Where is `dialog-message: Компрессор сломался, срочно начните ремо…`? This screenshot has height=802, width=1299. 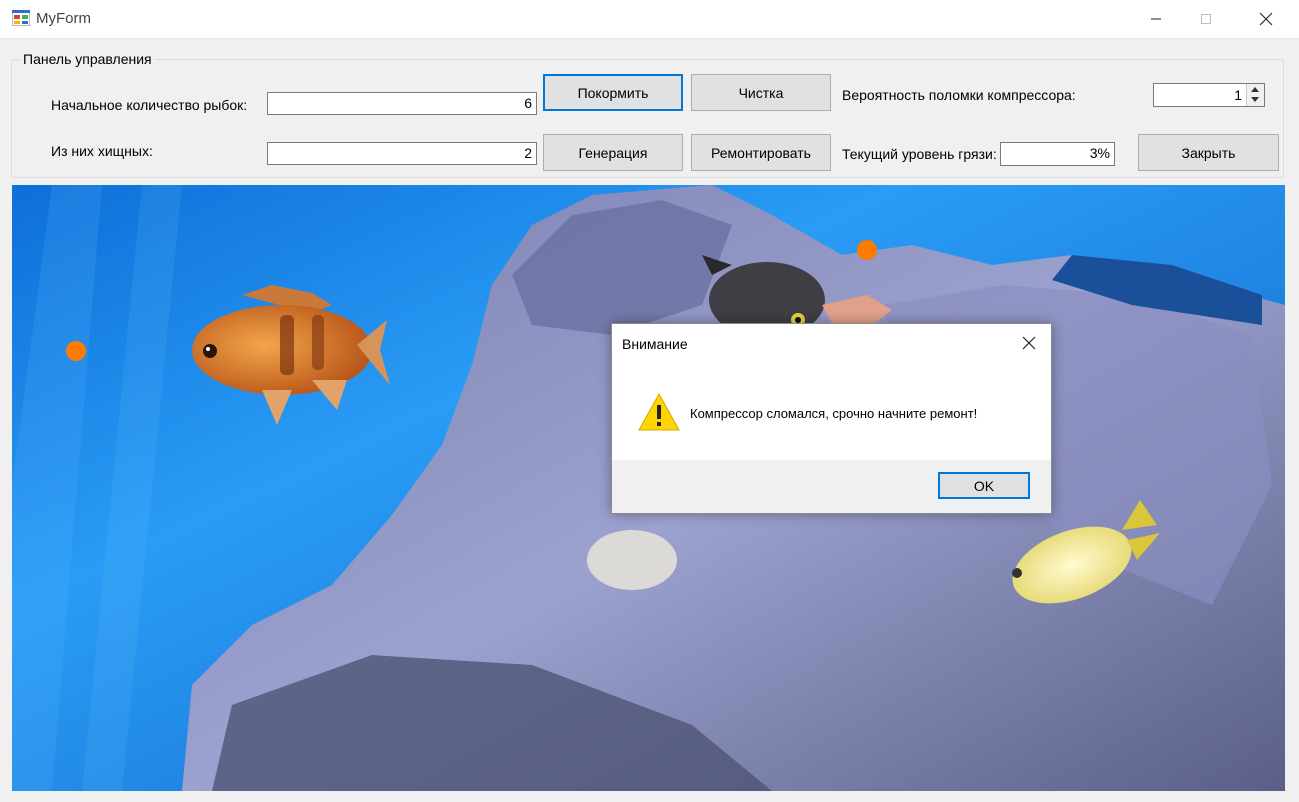 dialog-message: Компрессор сломался, срочно начните ремо… is located at coordinates (834, 413).